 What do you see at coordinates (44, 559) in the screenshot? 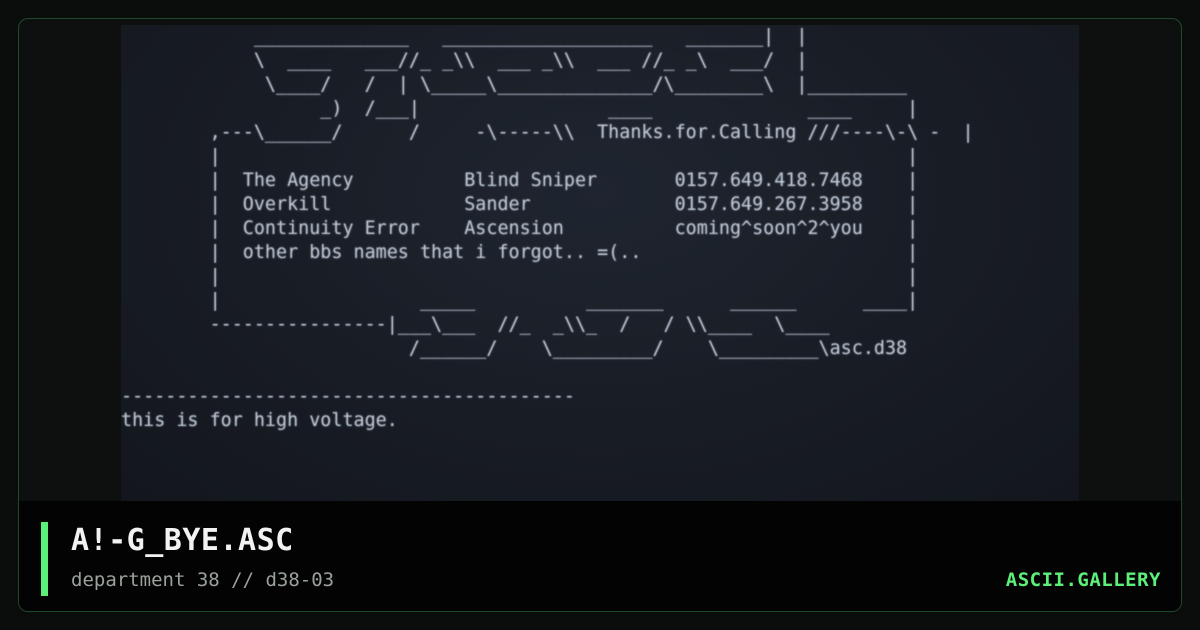
I see `accent-bar` at bounding box center [44, 559].